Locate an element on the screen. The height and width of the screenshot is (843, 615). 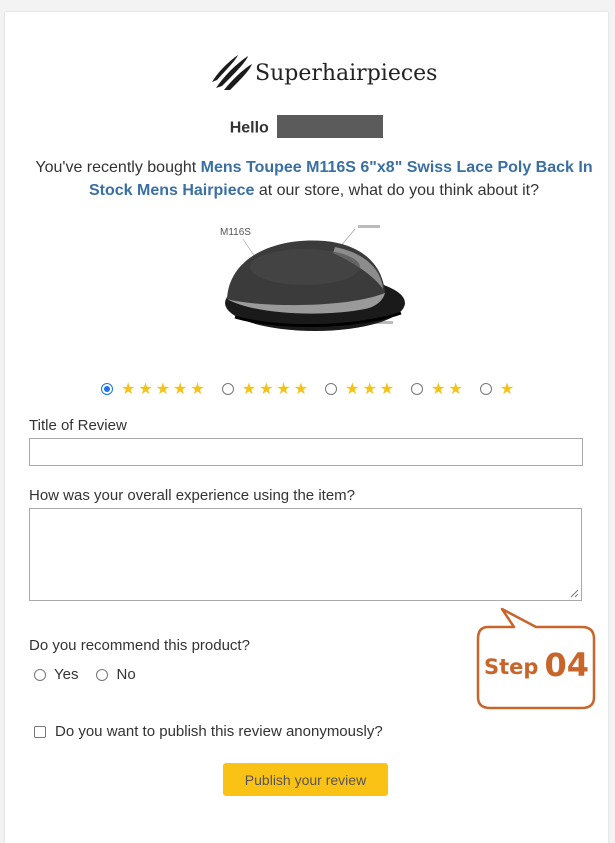
rating-stars-5: ★★★★★ is located at coordinates (164, 389).